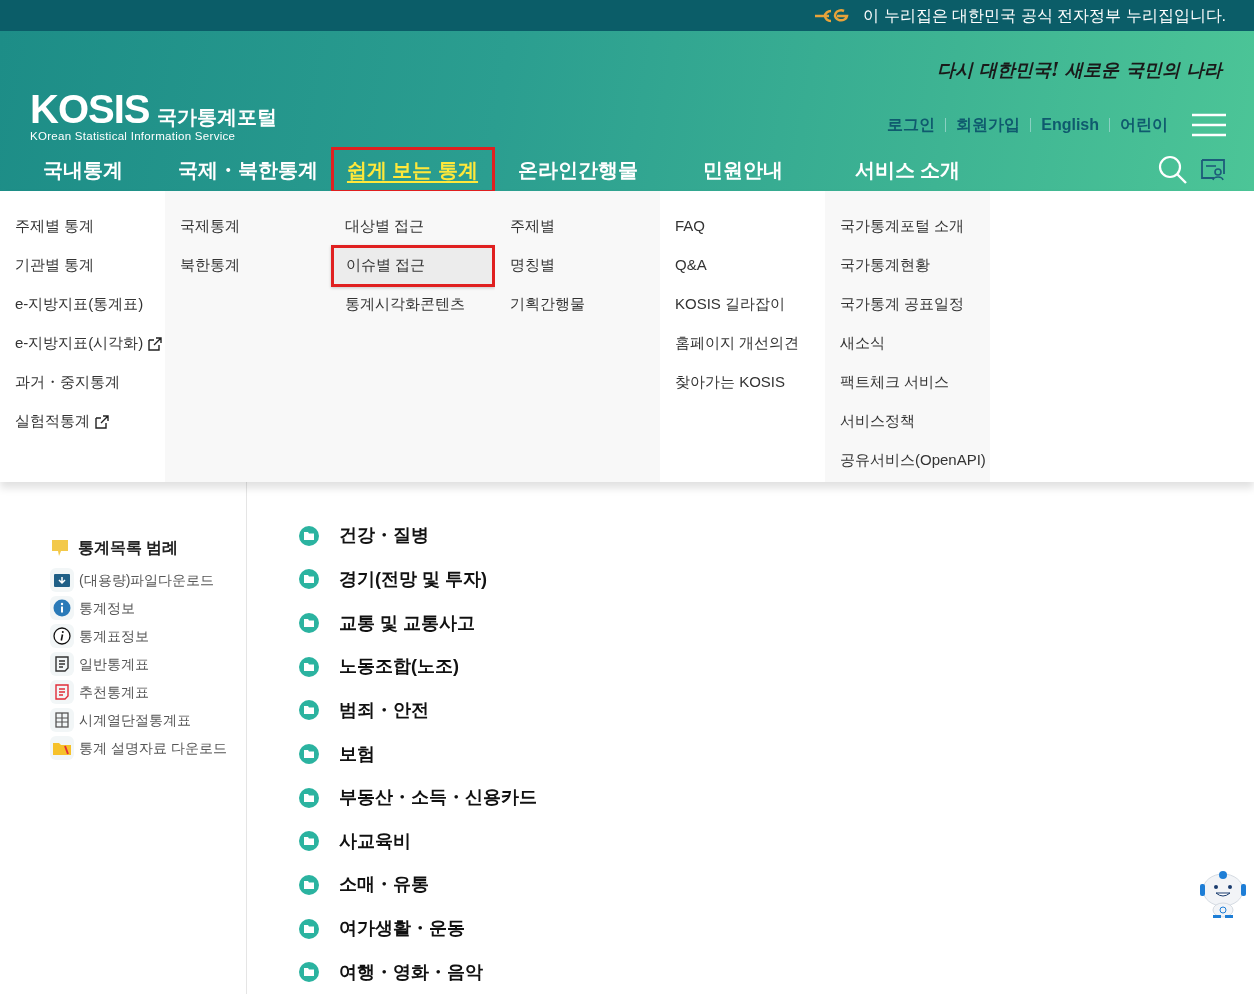 This screenshot has width=1254, height=994. What do you see at coordinates (776, 579) in the screenshot?
I see `topic-link: 경기(전망 및 투자)` at bounding box center [776, 579].